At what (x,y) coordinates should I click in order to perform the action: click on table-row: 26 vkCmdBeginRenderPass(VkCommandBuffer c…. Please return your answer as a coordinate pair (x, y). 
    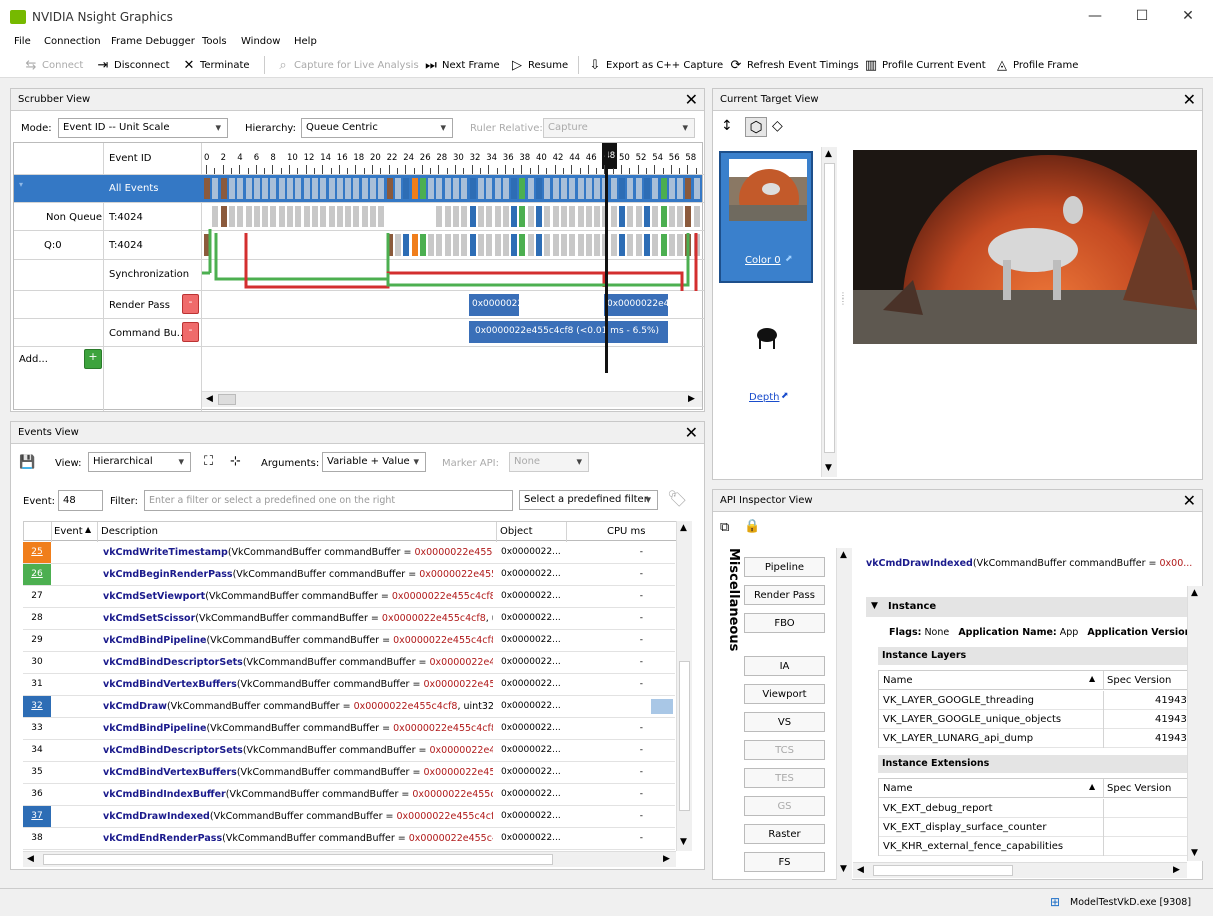
    Looking at the image, I should click on (349, 575).